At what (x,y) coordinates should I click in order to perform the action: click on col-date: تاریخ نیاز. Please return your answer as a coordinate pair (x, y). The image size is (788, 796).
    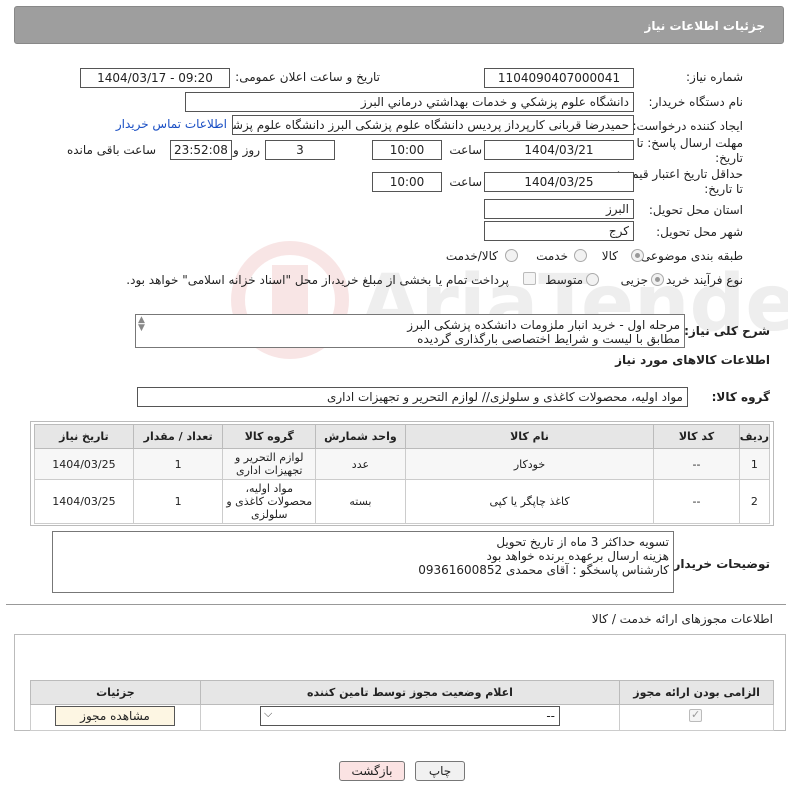
    Looking at the image, I should click on (84, 436).